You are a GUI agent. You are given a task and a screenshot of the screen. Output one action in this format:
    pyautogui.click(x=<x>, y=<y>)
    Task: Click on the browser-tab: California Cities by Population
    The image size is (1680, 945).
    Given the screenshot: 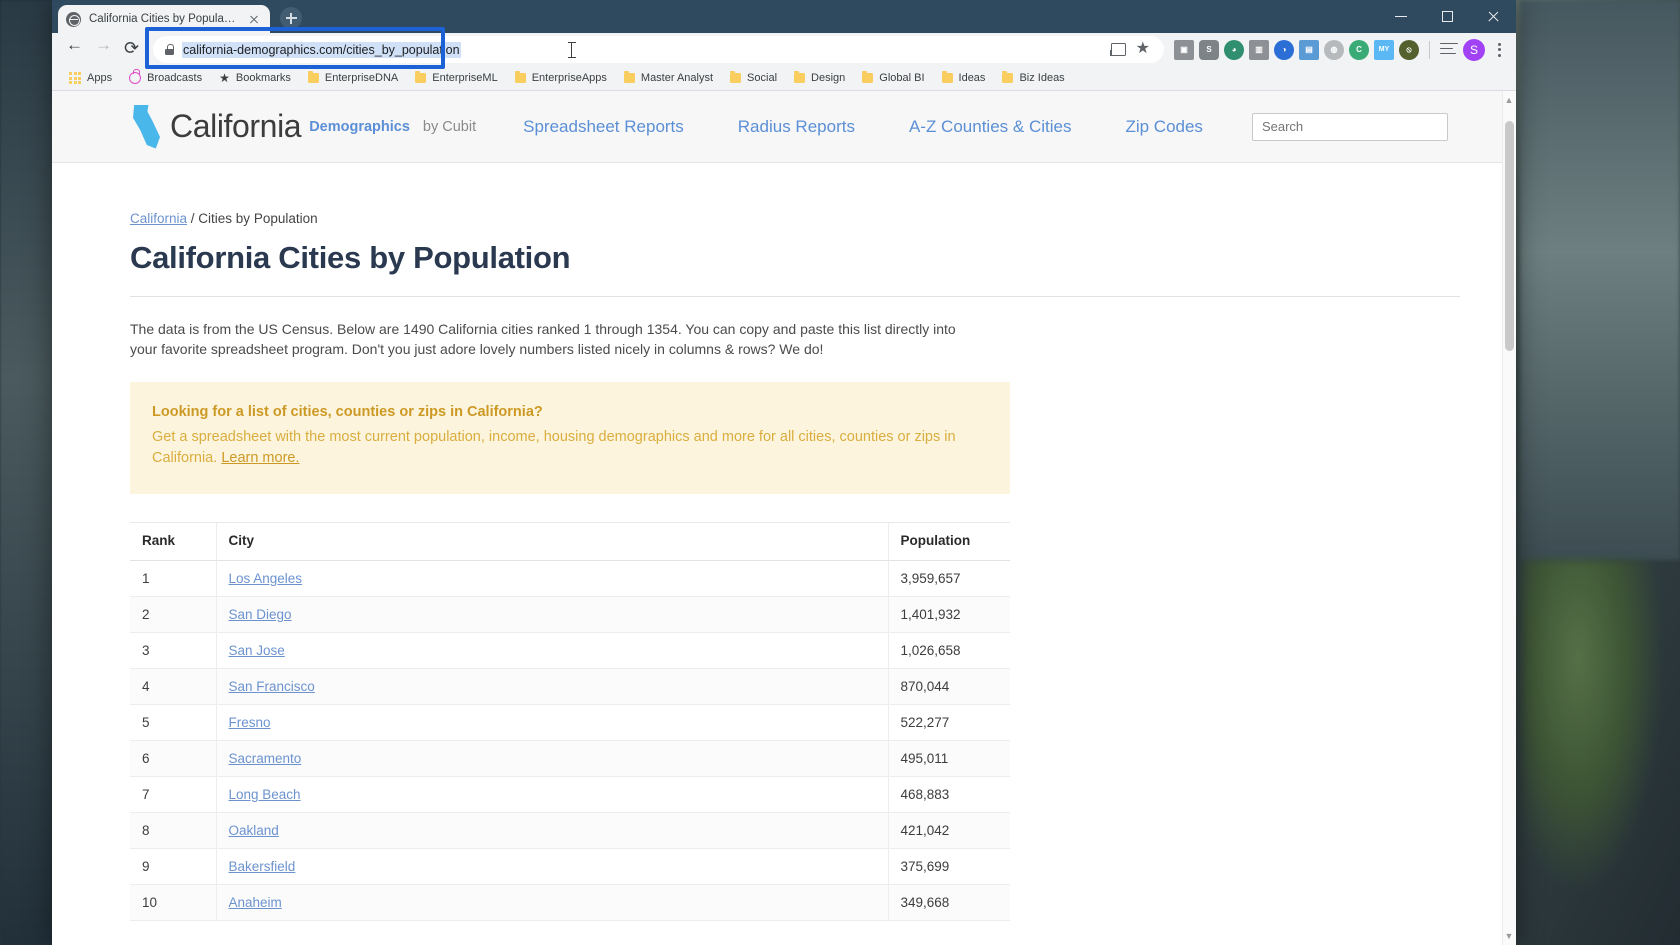 What is the action you would take?
    pyautogui.click(x=164, y=19)
    